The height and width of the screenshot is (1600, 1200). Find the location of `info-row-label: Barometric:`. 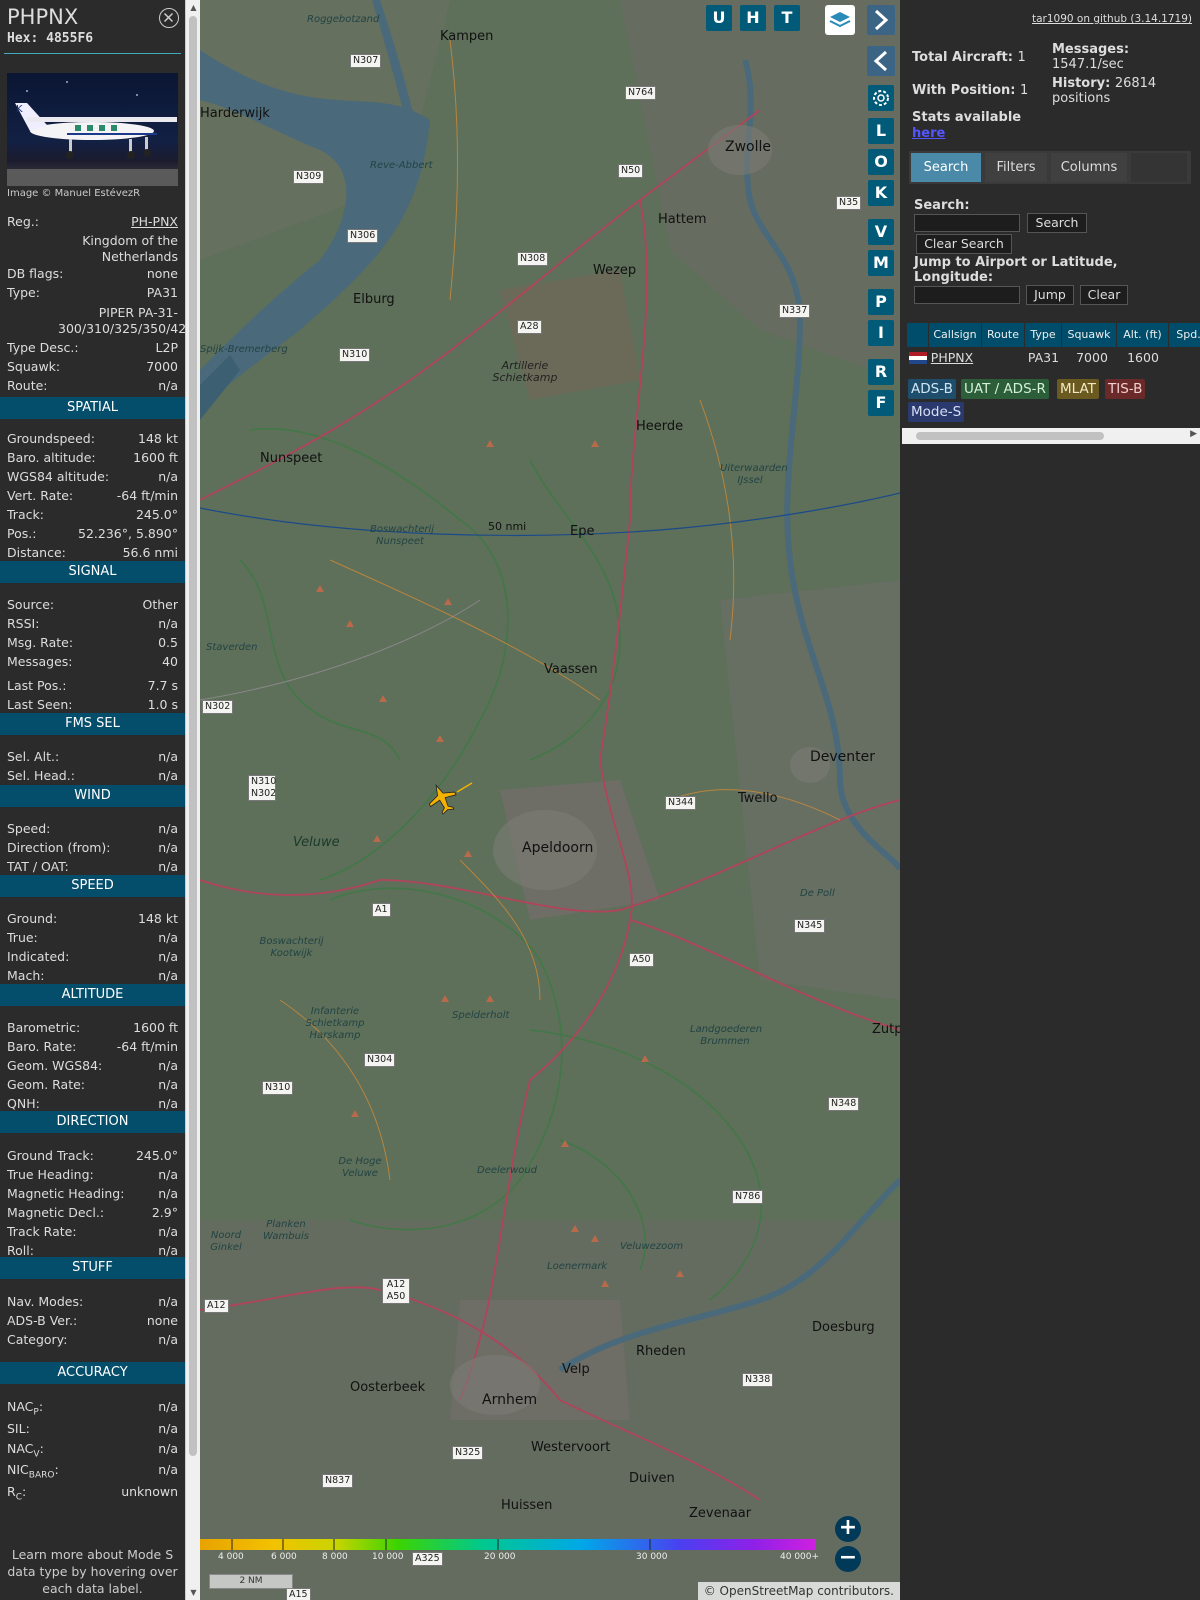

info-row-label: Barometric: is located at coordinates (43, 1028).